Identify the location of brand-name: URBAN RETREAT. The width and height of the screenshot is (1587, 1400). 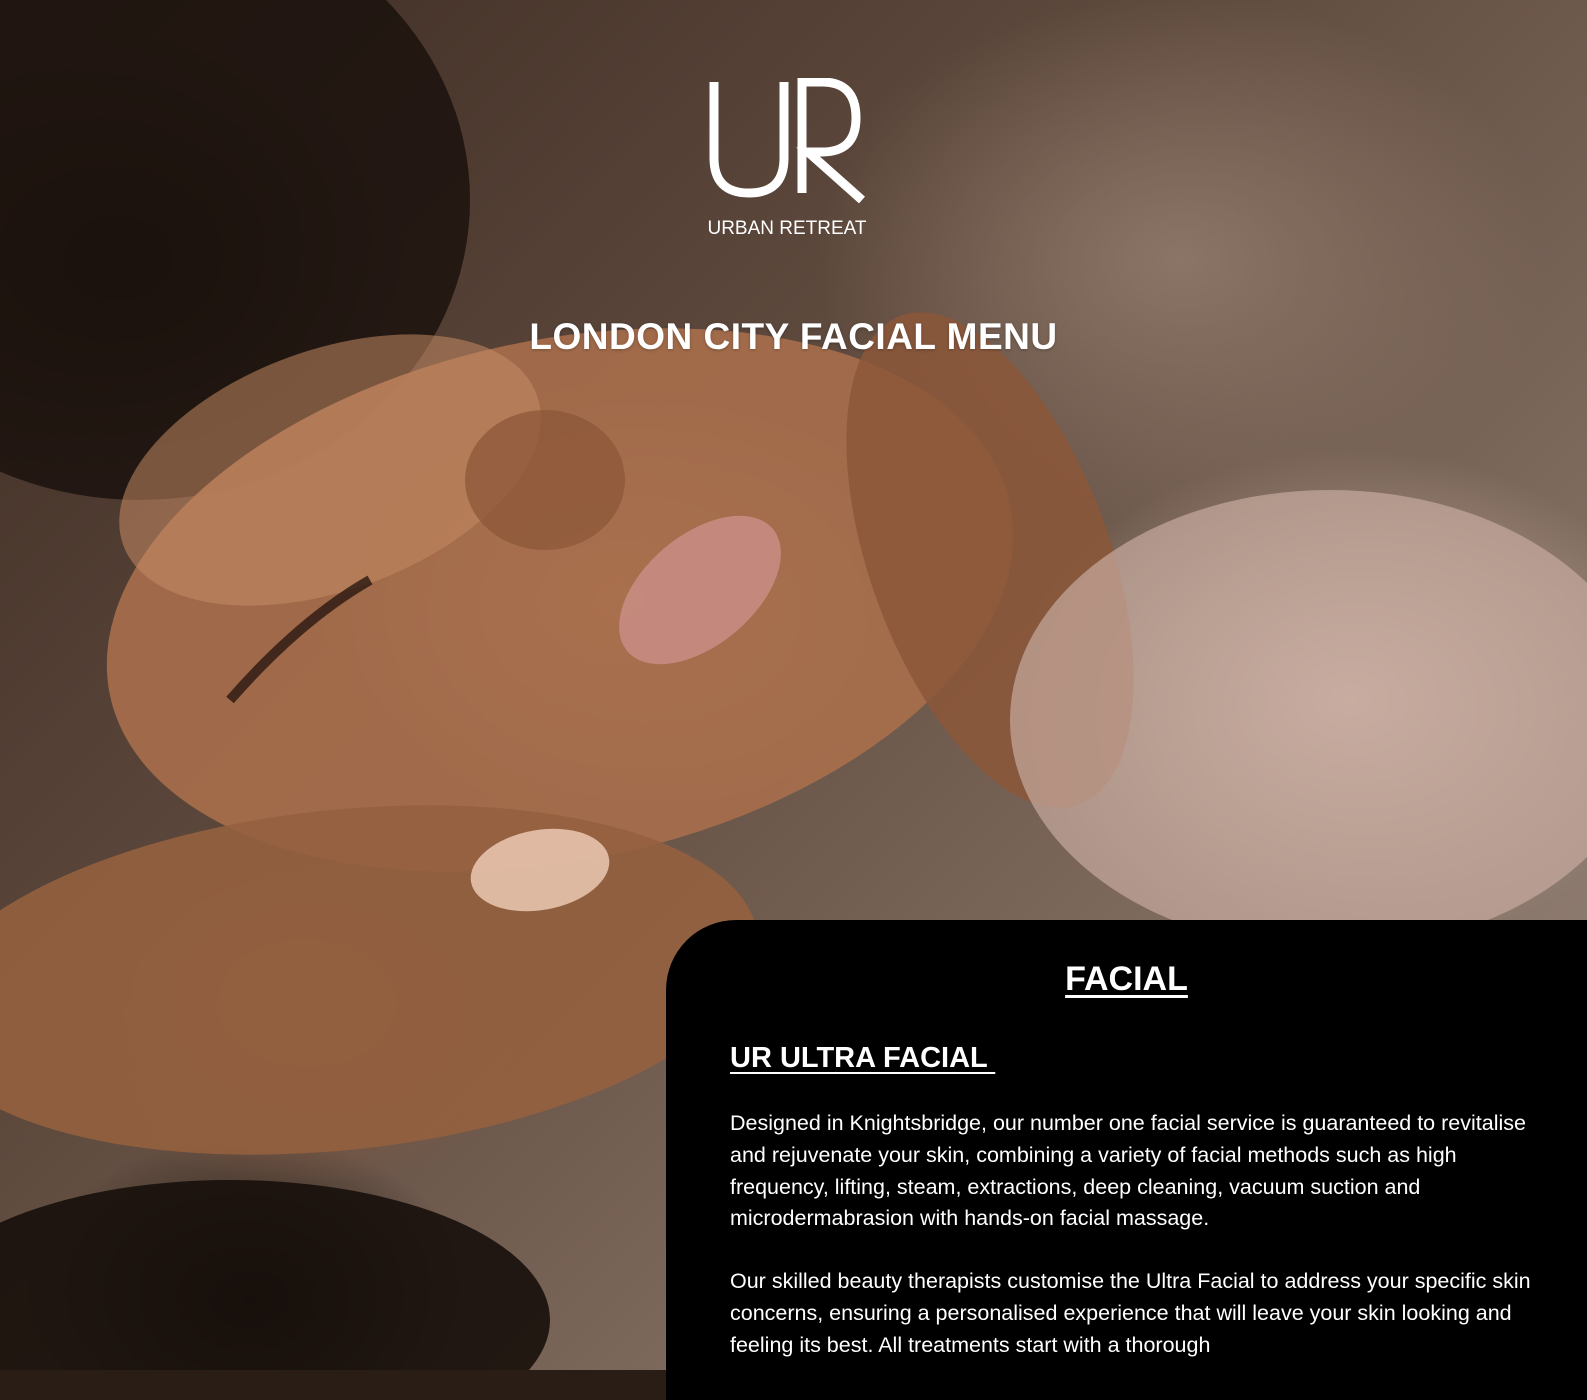
(787, 228).